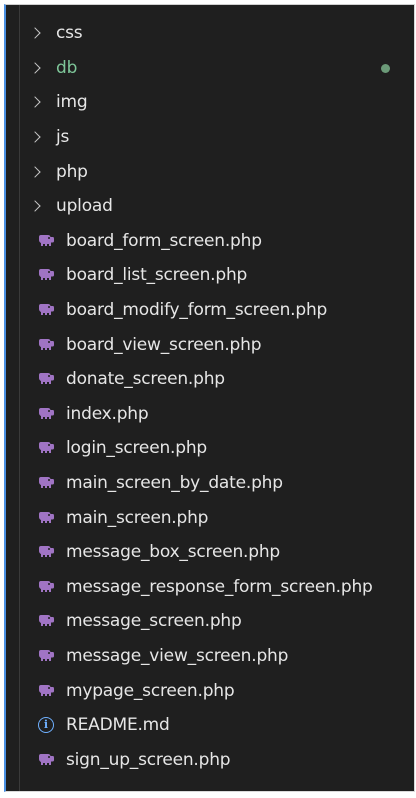 This screenshot has width=416, height=798. Describe the element at coordinates (173, 552) in the screenshot. I see `file-label: message_box_screen.php` at that location.